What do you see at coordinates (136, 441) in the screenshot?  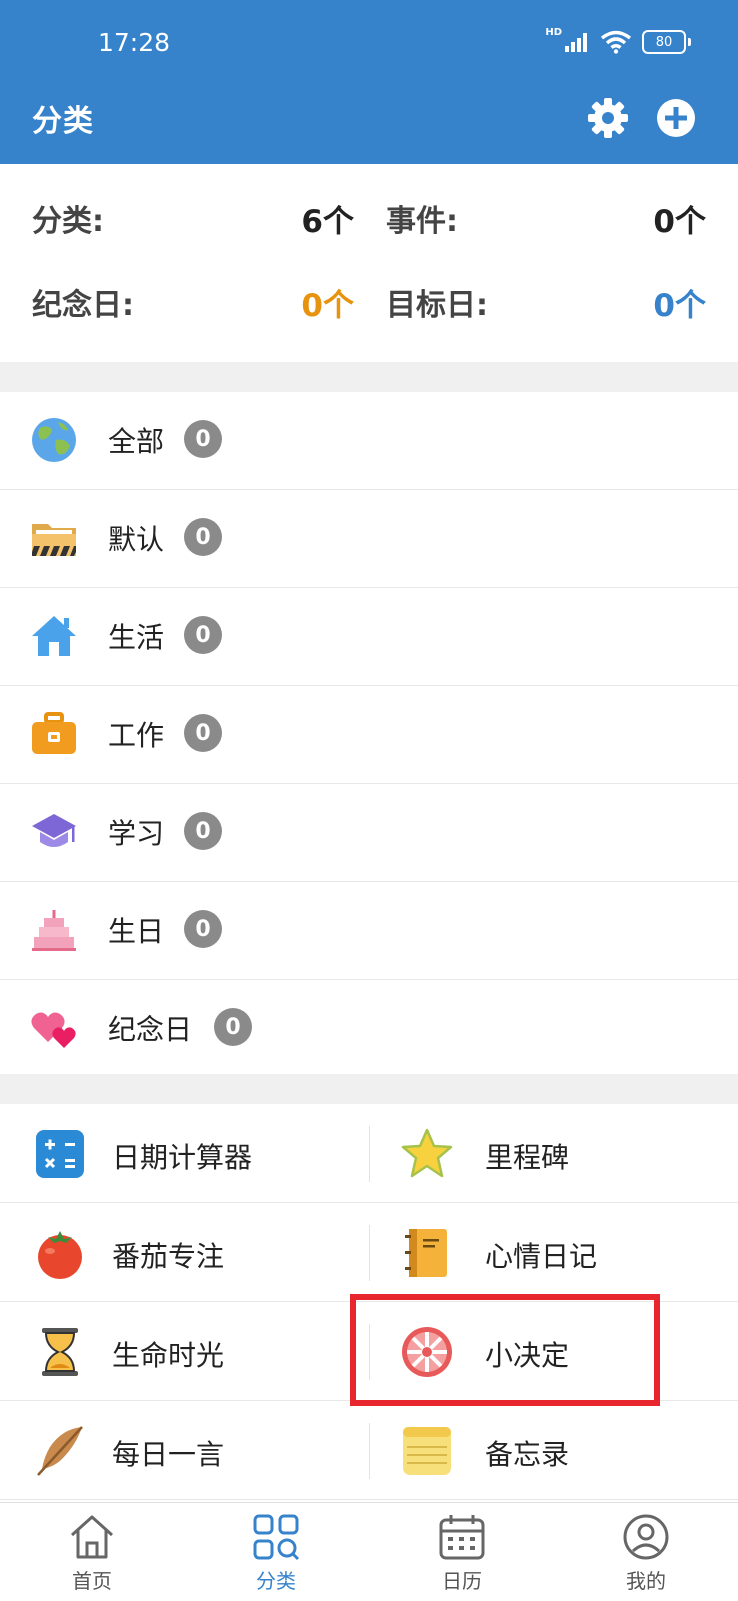 I see `category-label: 全部` at bounding box center [136, 441].